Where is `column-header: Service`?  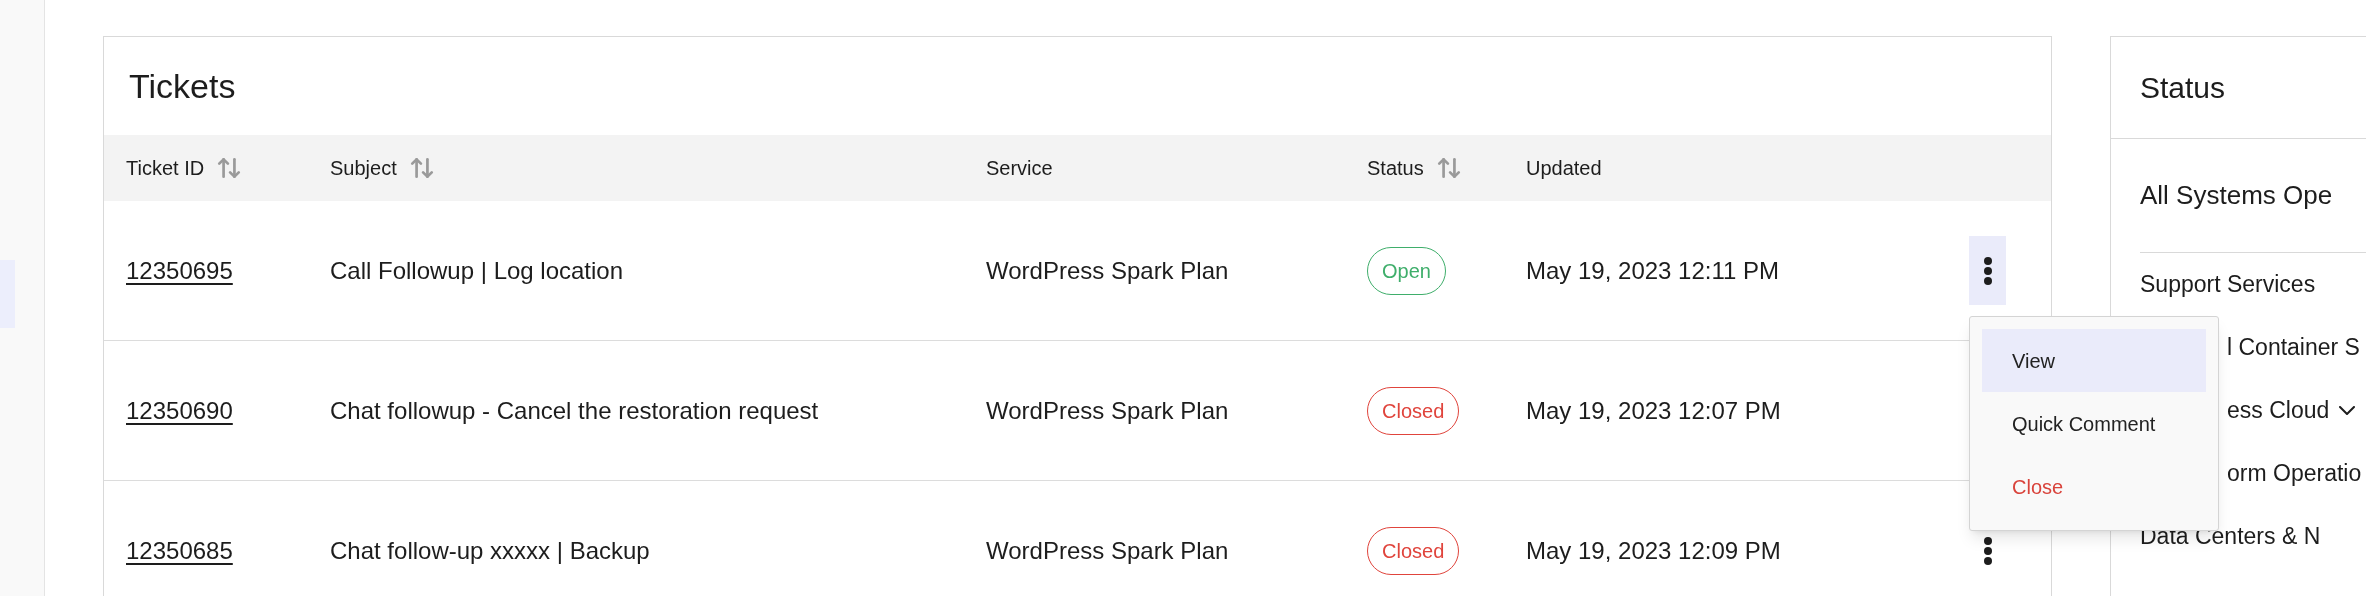
column-header: Service is located at coordinates (1019, 168).